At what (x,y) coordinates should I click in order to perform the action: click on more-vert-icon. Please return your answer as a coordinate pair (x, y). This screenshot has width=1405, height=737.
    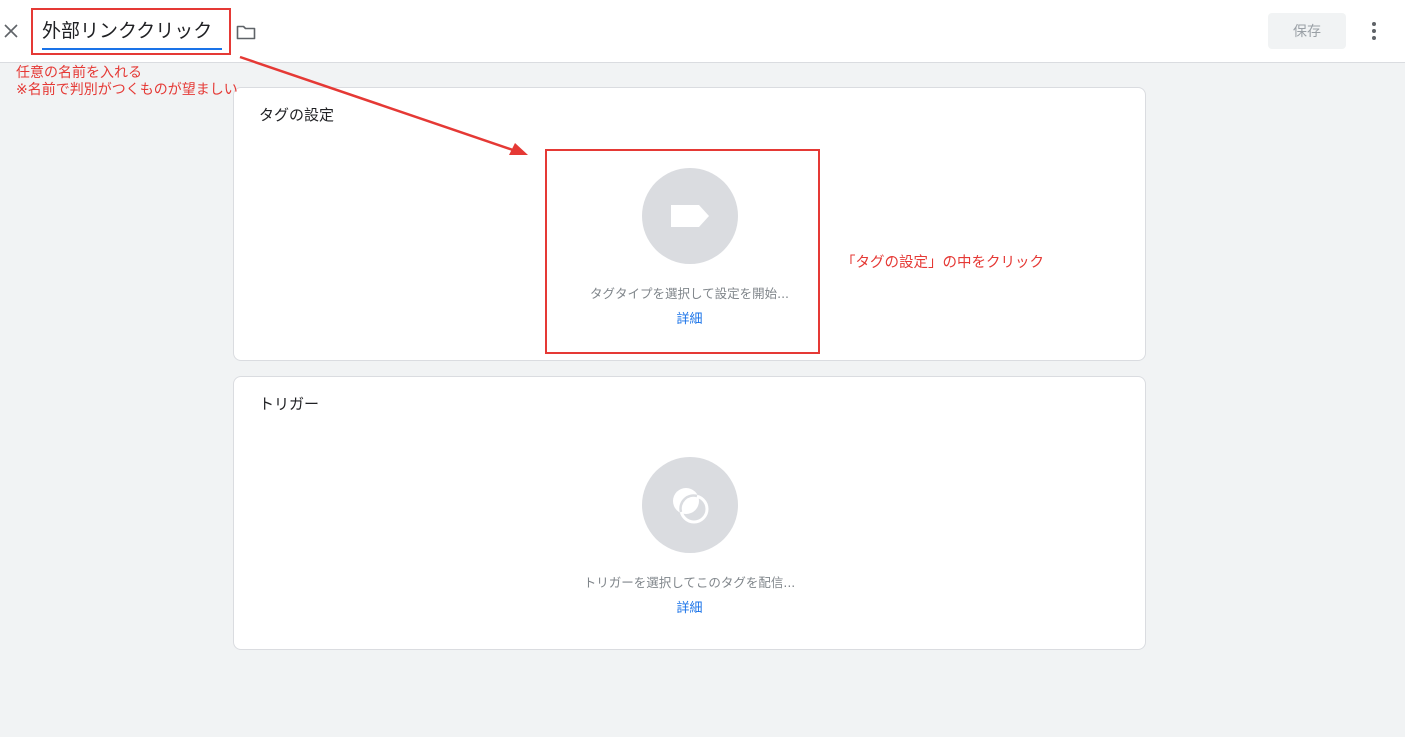
    Looking at the image, I should click on (1374, 31).